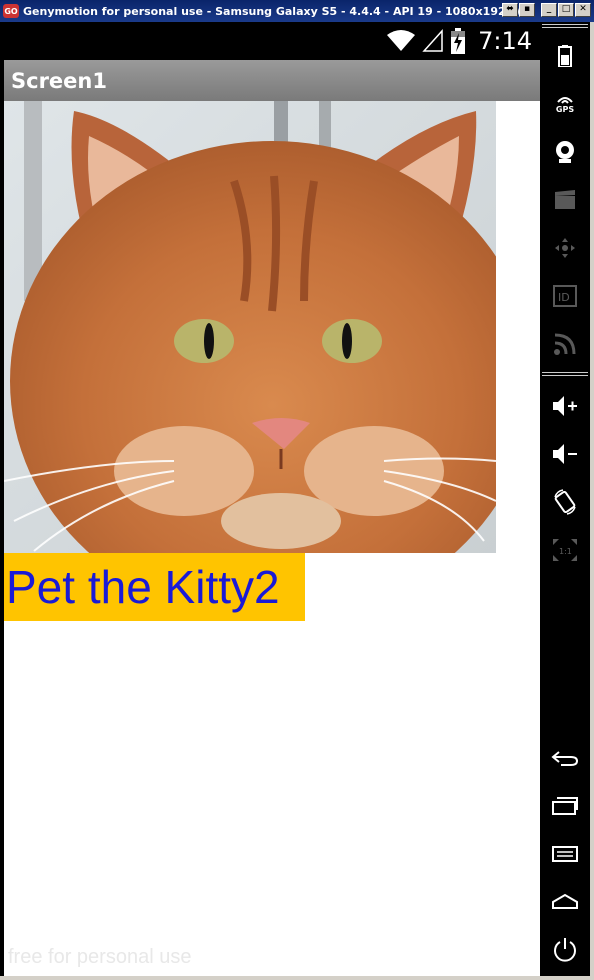  I want to click on svg-text: ID, so click(564, 297).